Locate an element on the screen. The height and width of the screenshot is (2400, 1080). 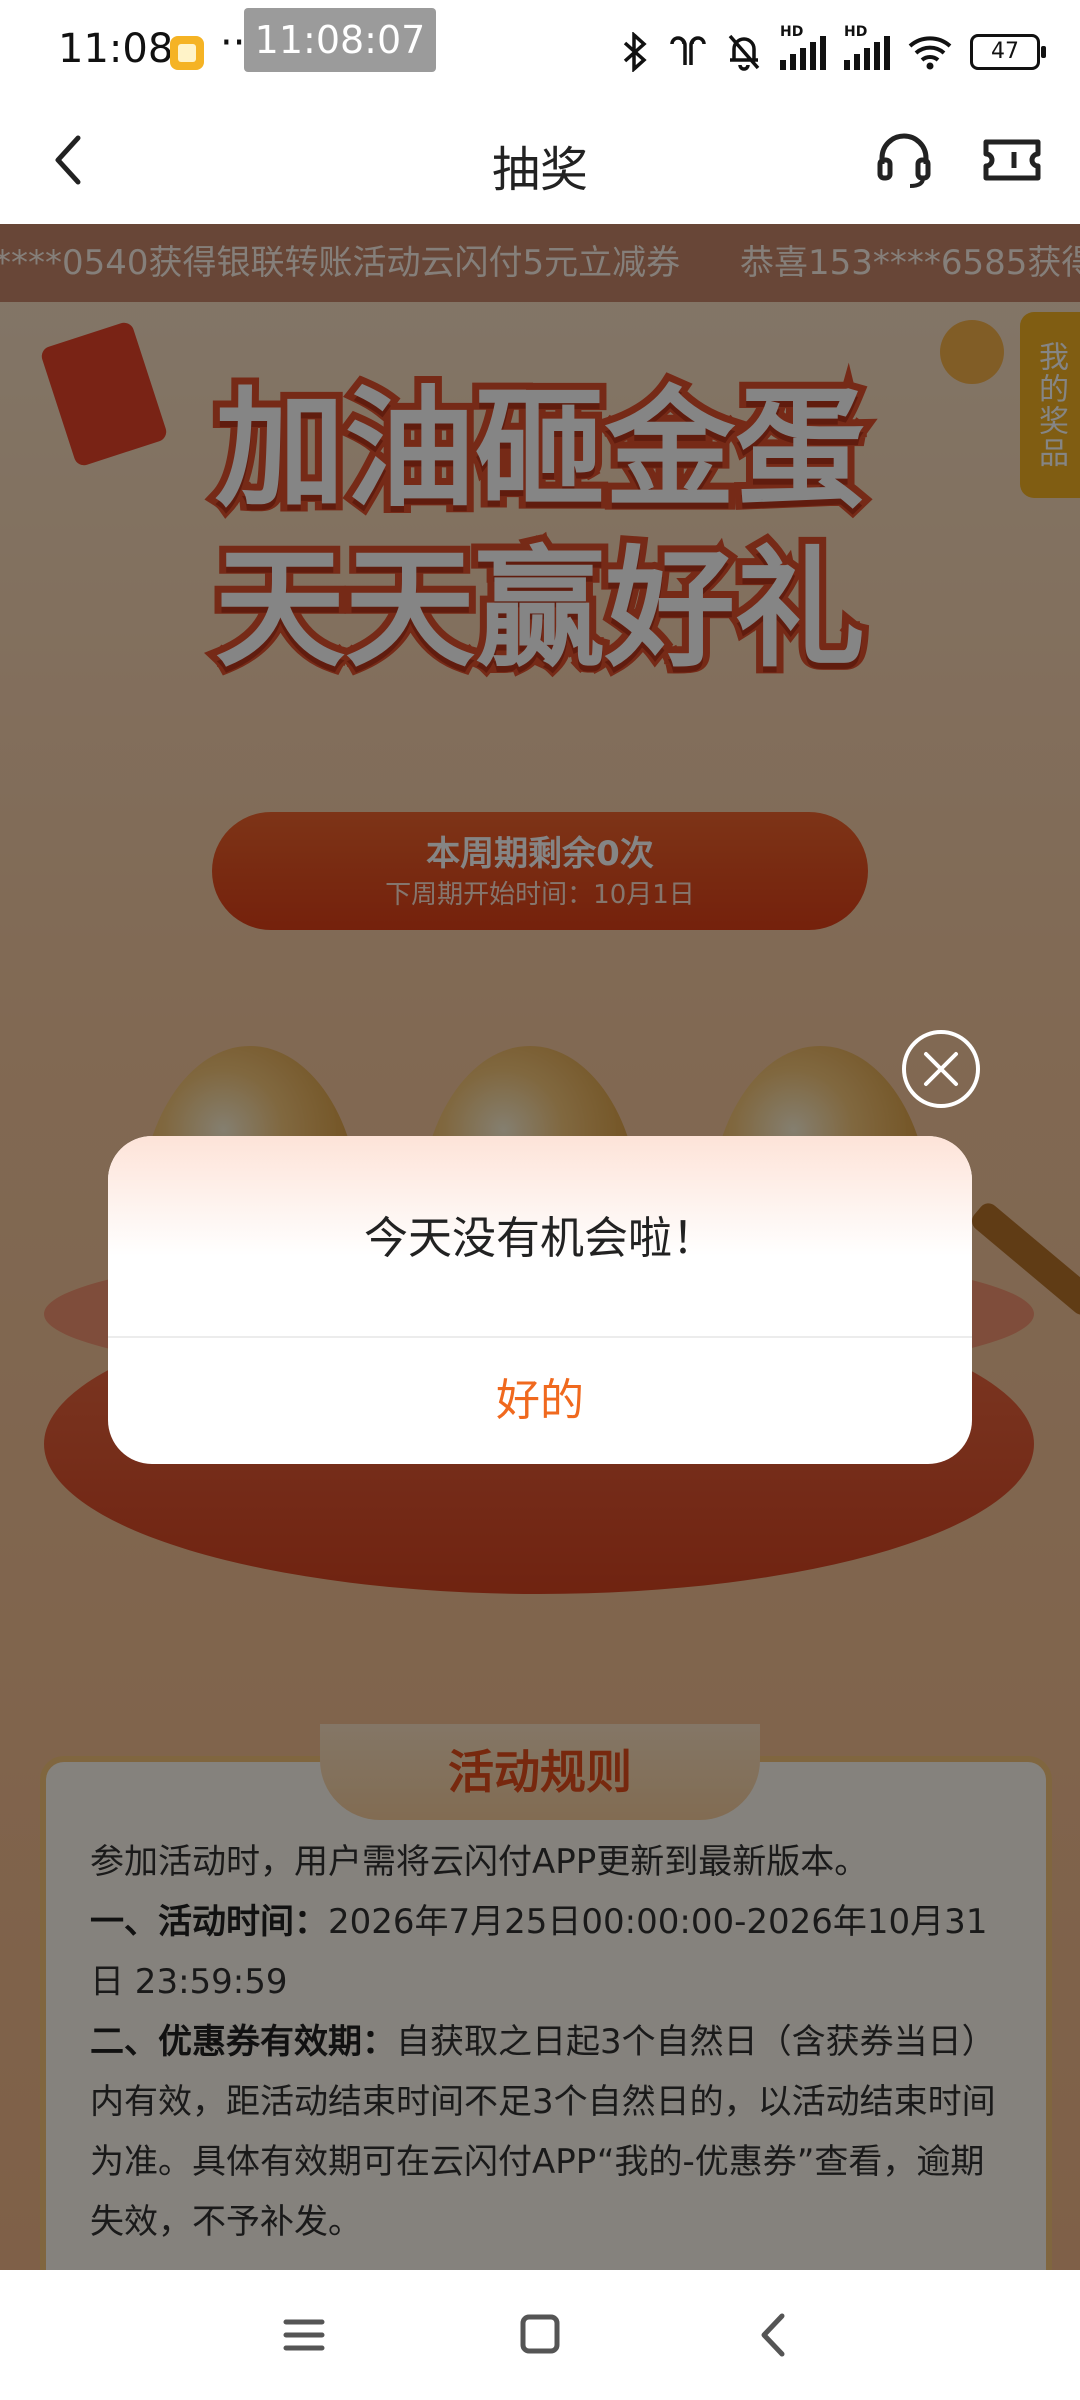
coupon-icon is located at coordinates (1012, 160).